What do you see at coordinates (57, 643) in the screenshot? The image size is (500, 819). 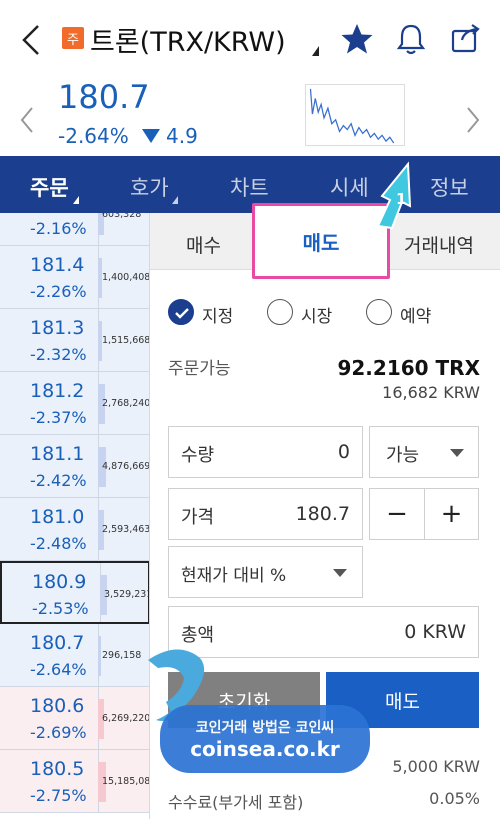 I see `orderbook-price: 180.7` at bounding box center [57, 643].